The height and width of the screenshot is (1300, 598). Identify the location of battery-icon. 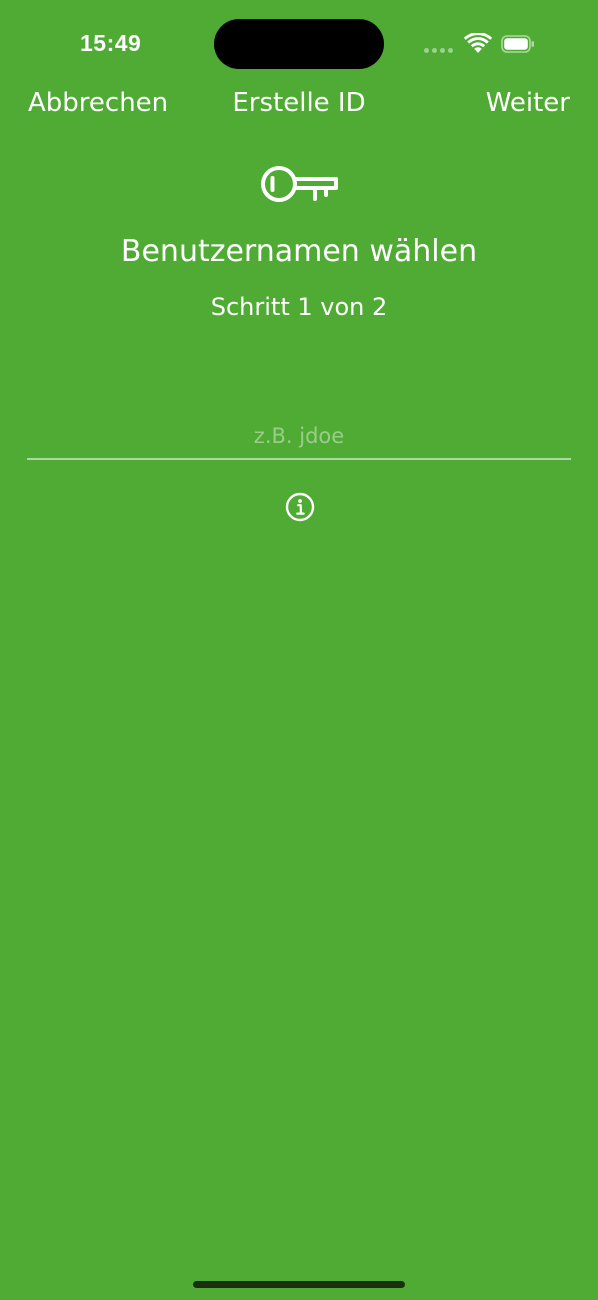
(517, 44).